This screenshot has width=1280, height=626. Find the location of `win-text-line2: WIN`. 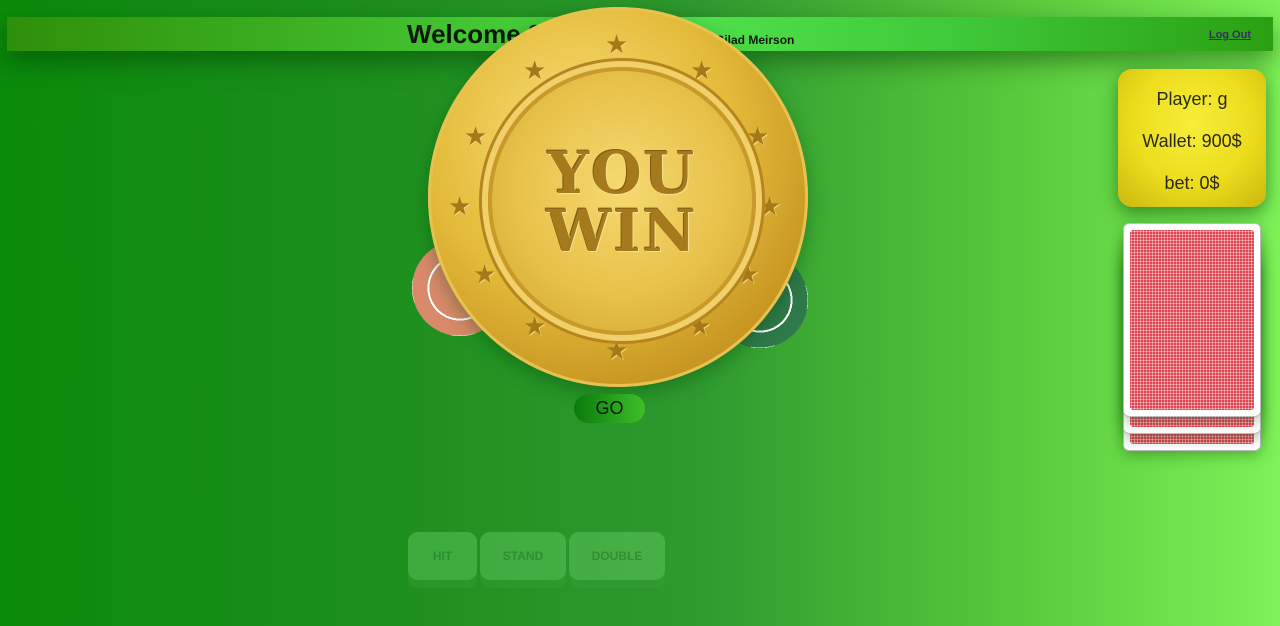

win-text-line2: WIN is located at coordinates (622, 231).